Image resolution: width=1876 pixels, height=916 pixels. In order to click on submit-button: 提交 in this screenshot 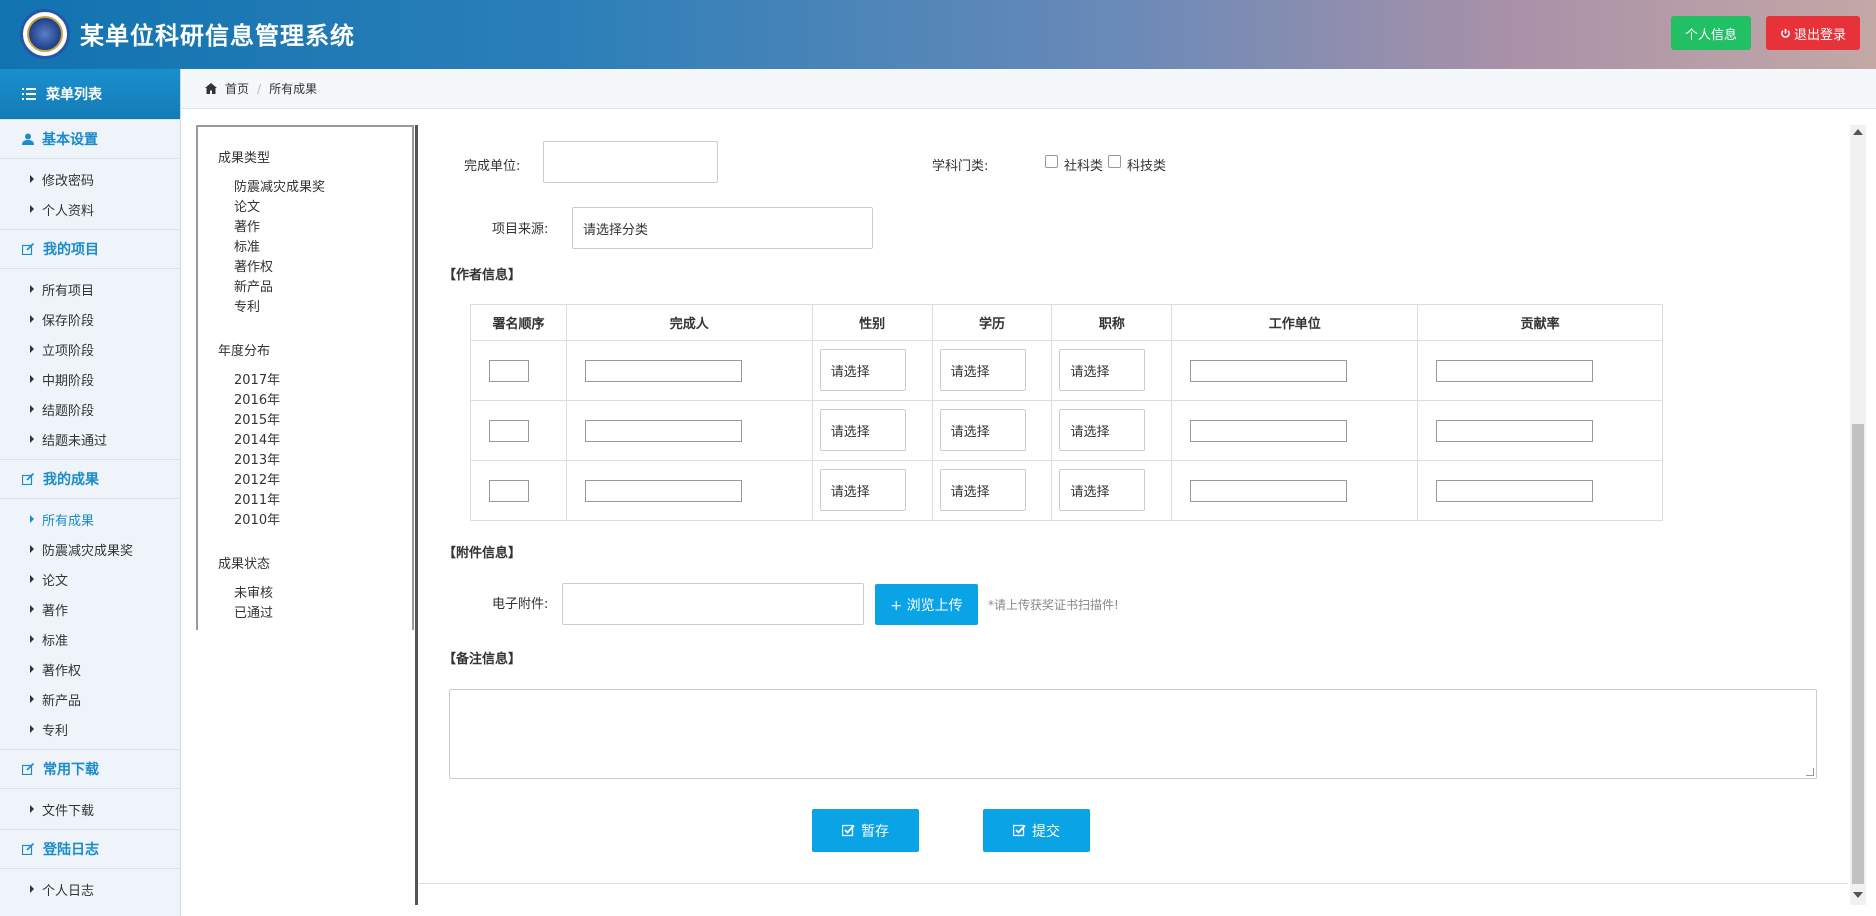, I will do `click(1036, 830)`.